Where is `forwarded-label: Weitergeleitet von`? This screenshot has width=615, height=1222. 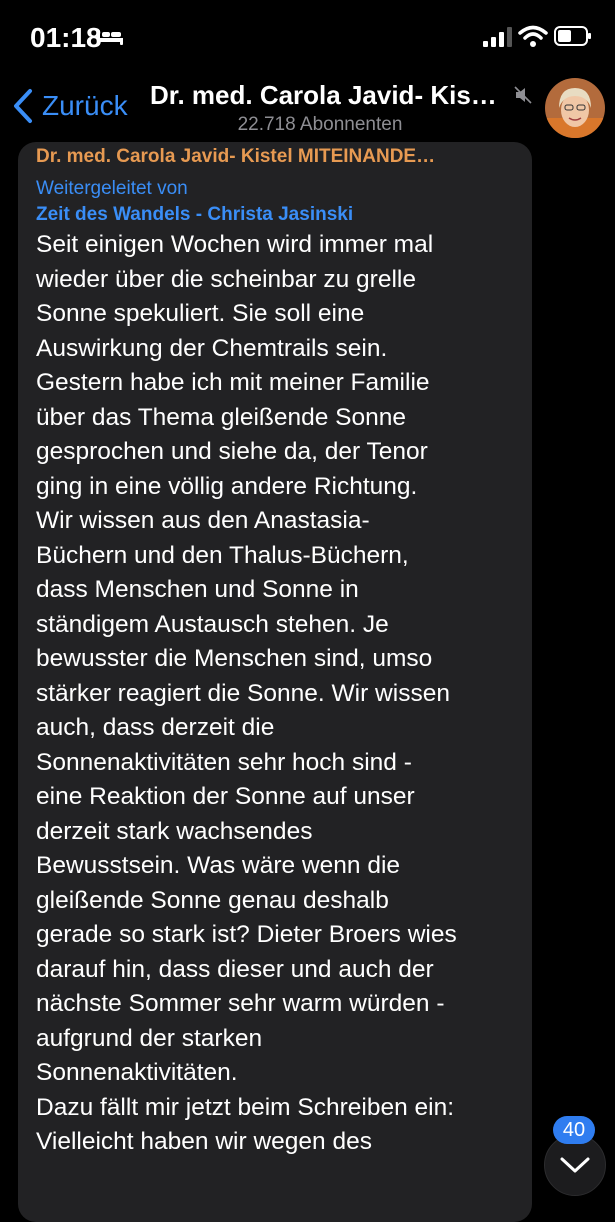 forwarded-label: Weitergeleitet von is located at coordinates (112, 188).